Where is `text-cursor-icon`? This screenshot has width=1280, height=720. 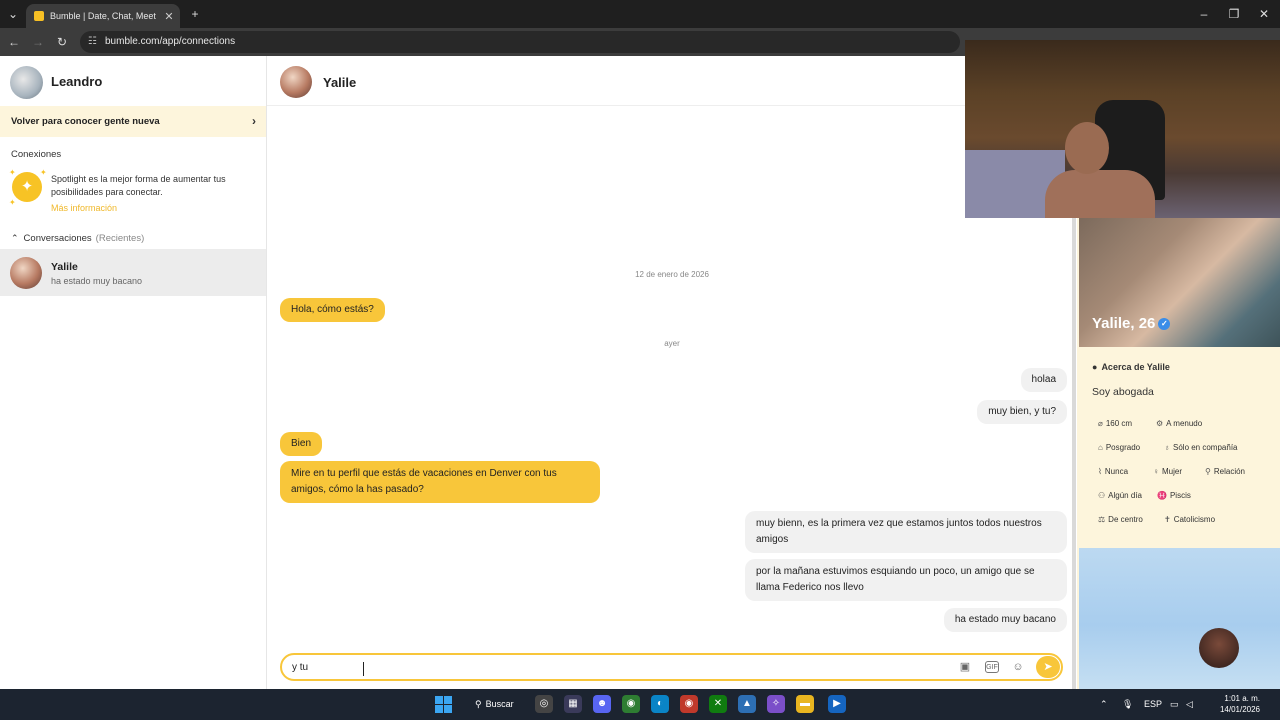
text-cursor-icon is located at coordinates (364, 669).